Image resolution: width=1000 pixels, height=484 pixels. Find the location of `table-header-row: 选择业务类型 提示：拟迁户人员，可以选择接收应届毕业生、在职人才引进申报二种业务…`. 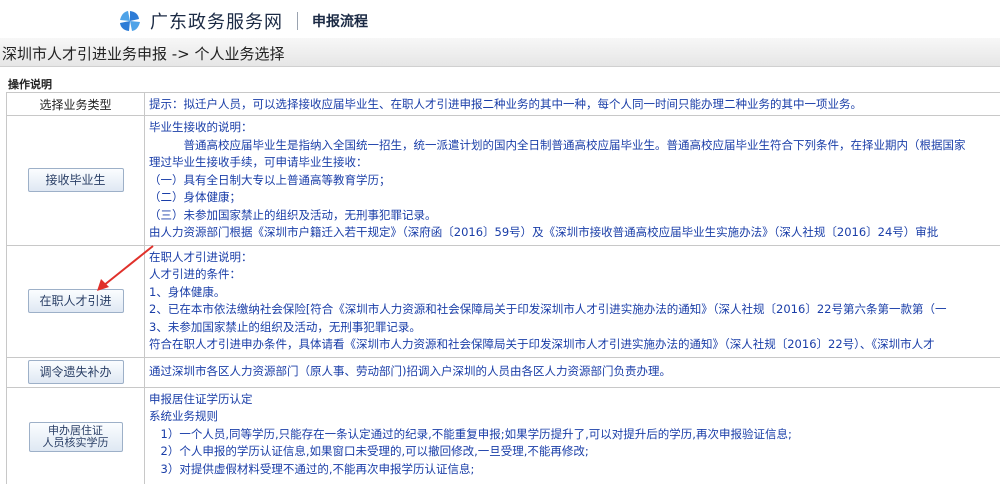

table-header-row: 选择业务类型 提示：拟迁户人员，可以选择接收应届毕业生、在职人才引进申报二种业务… is located at coordinates (503, 104).